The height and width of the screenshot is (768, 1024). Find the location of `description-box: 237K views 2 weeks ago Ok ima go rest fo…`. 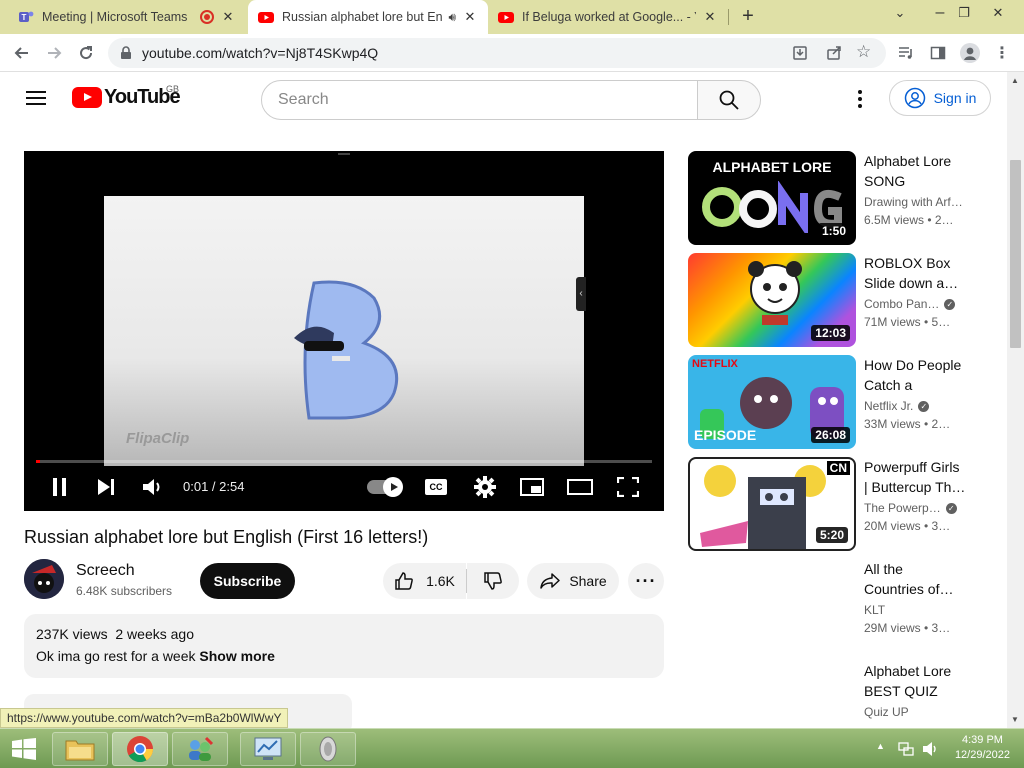

description-box: 237K views 2 weeks ago Ok ima go rest fo… is located at coordinates (344, 646).